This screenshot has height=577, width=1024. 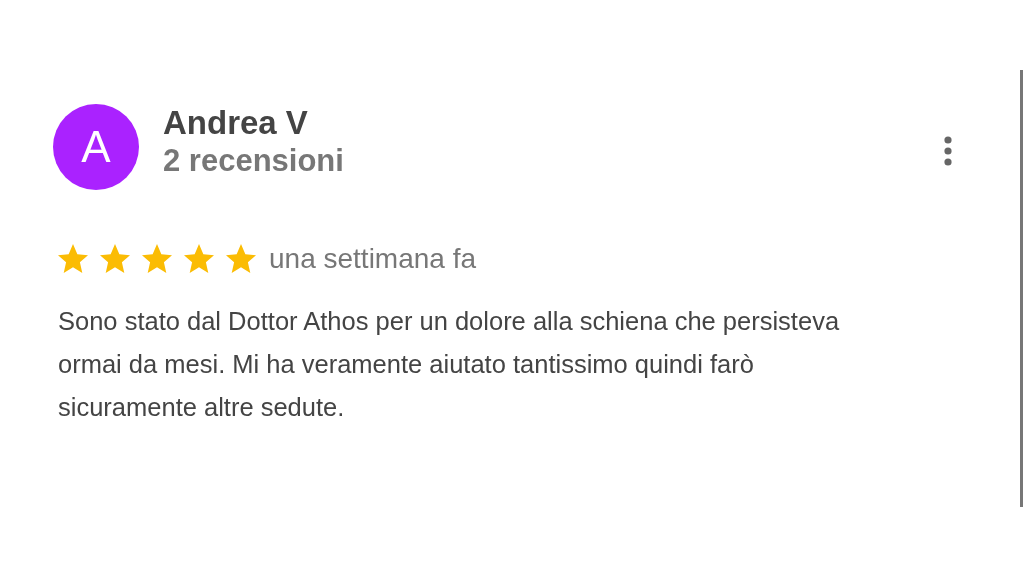 What do you see at coordinates (1021, 288) in the screenshot?
I see `scrollbar` at bounding box center [1021, 288].